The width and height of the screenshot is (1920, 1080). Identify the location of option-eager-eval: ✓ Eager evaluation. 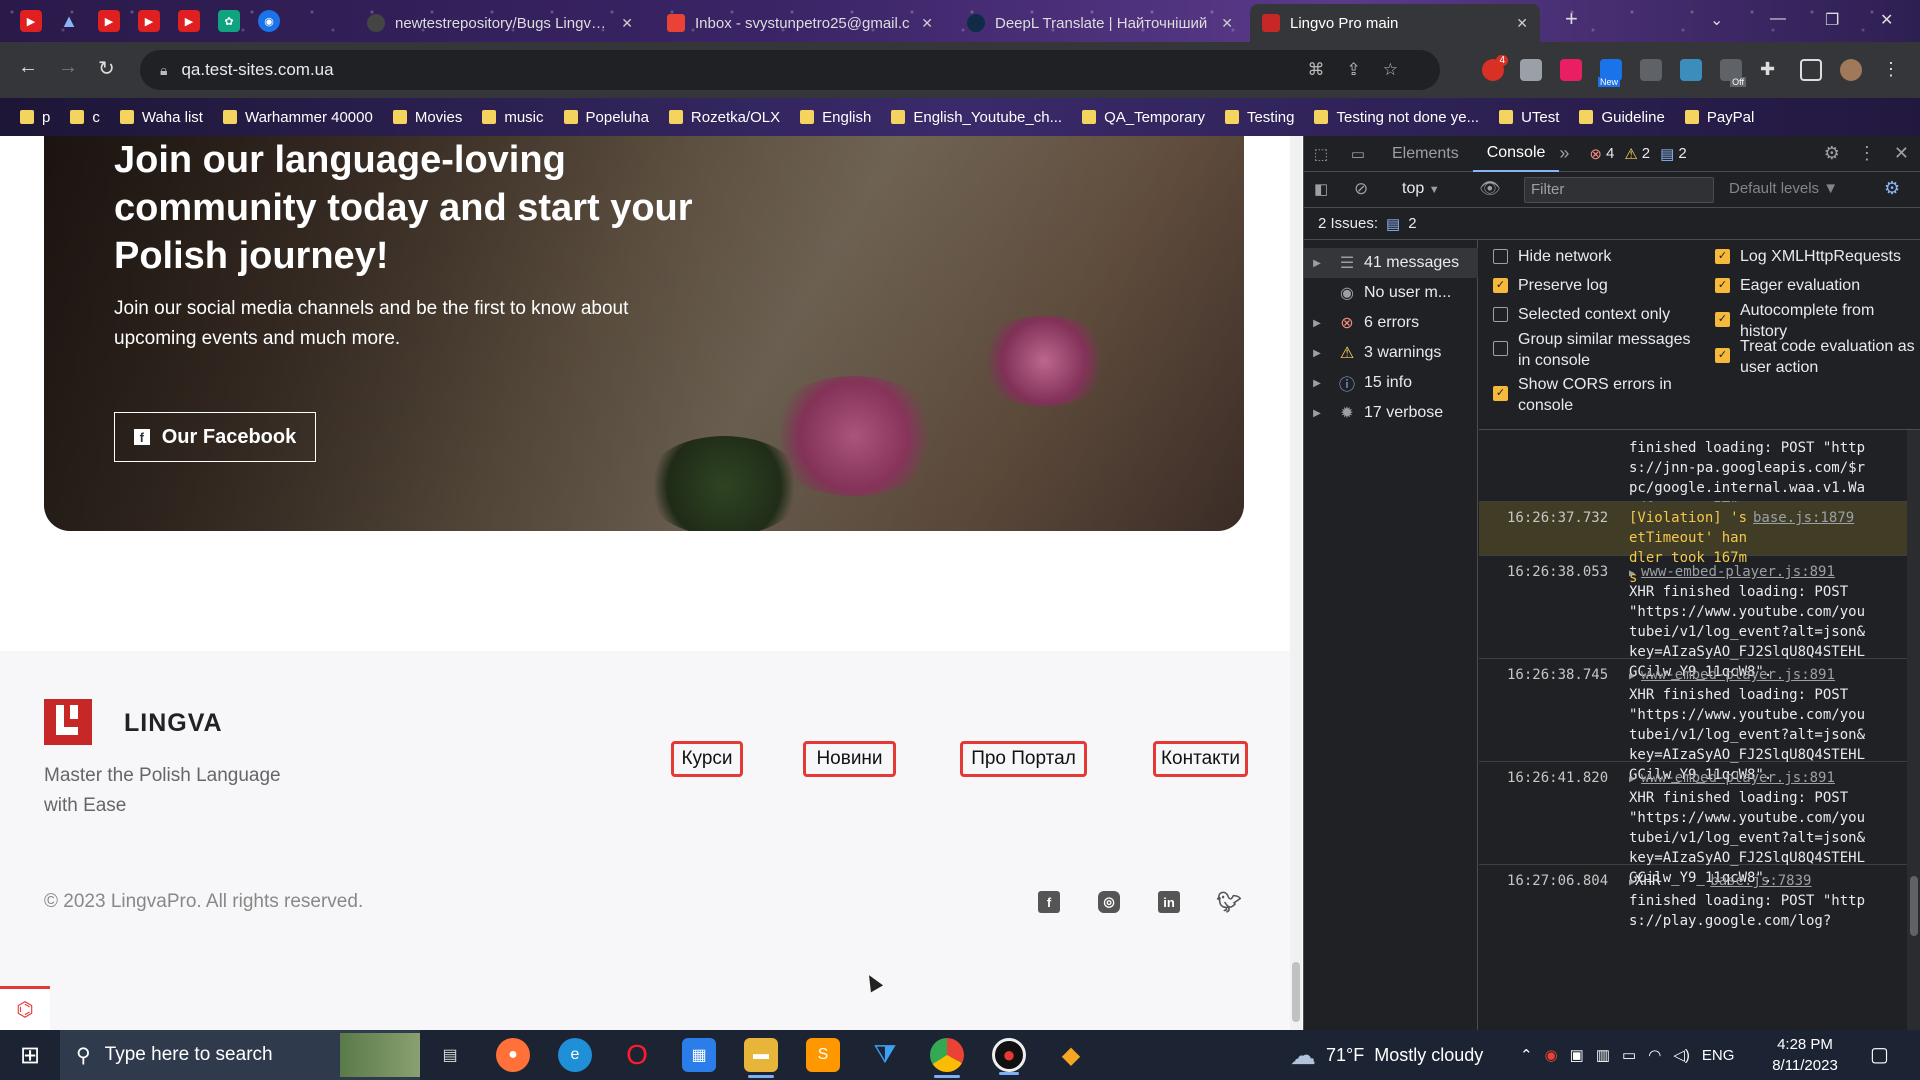
(1815, 285).